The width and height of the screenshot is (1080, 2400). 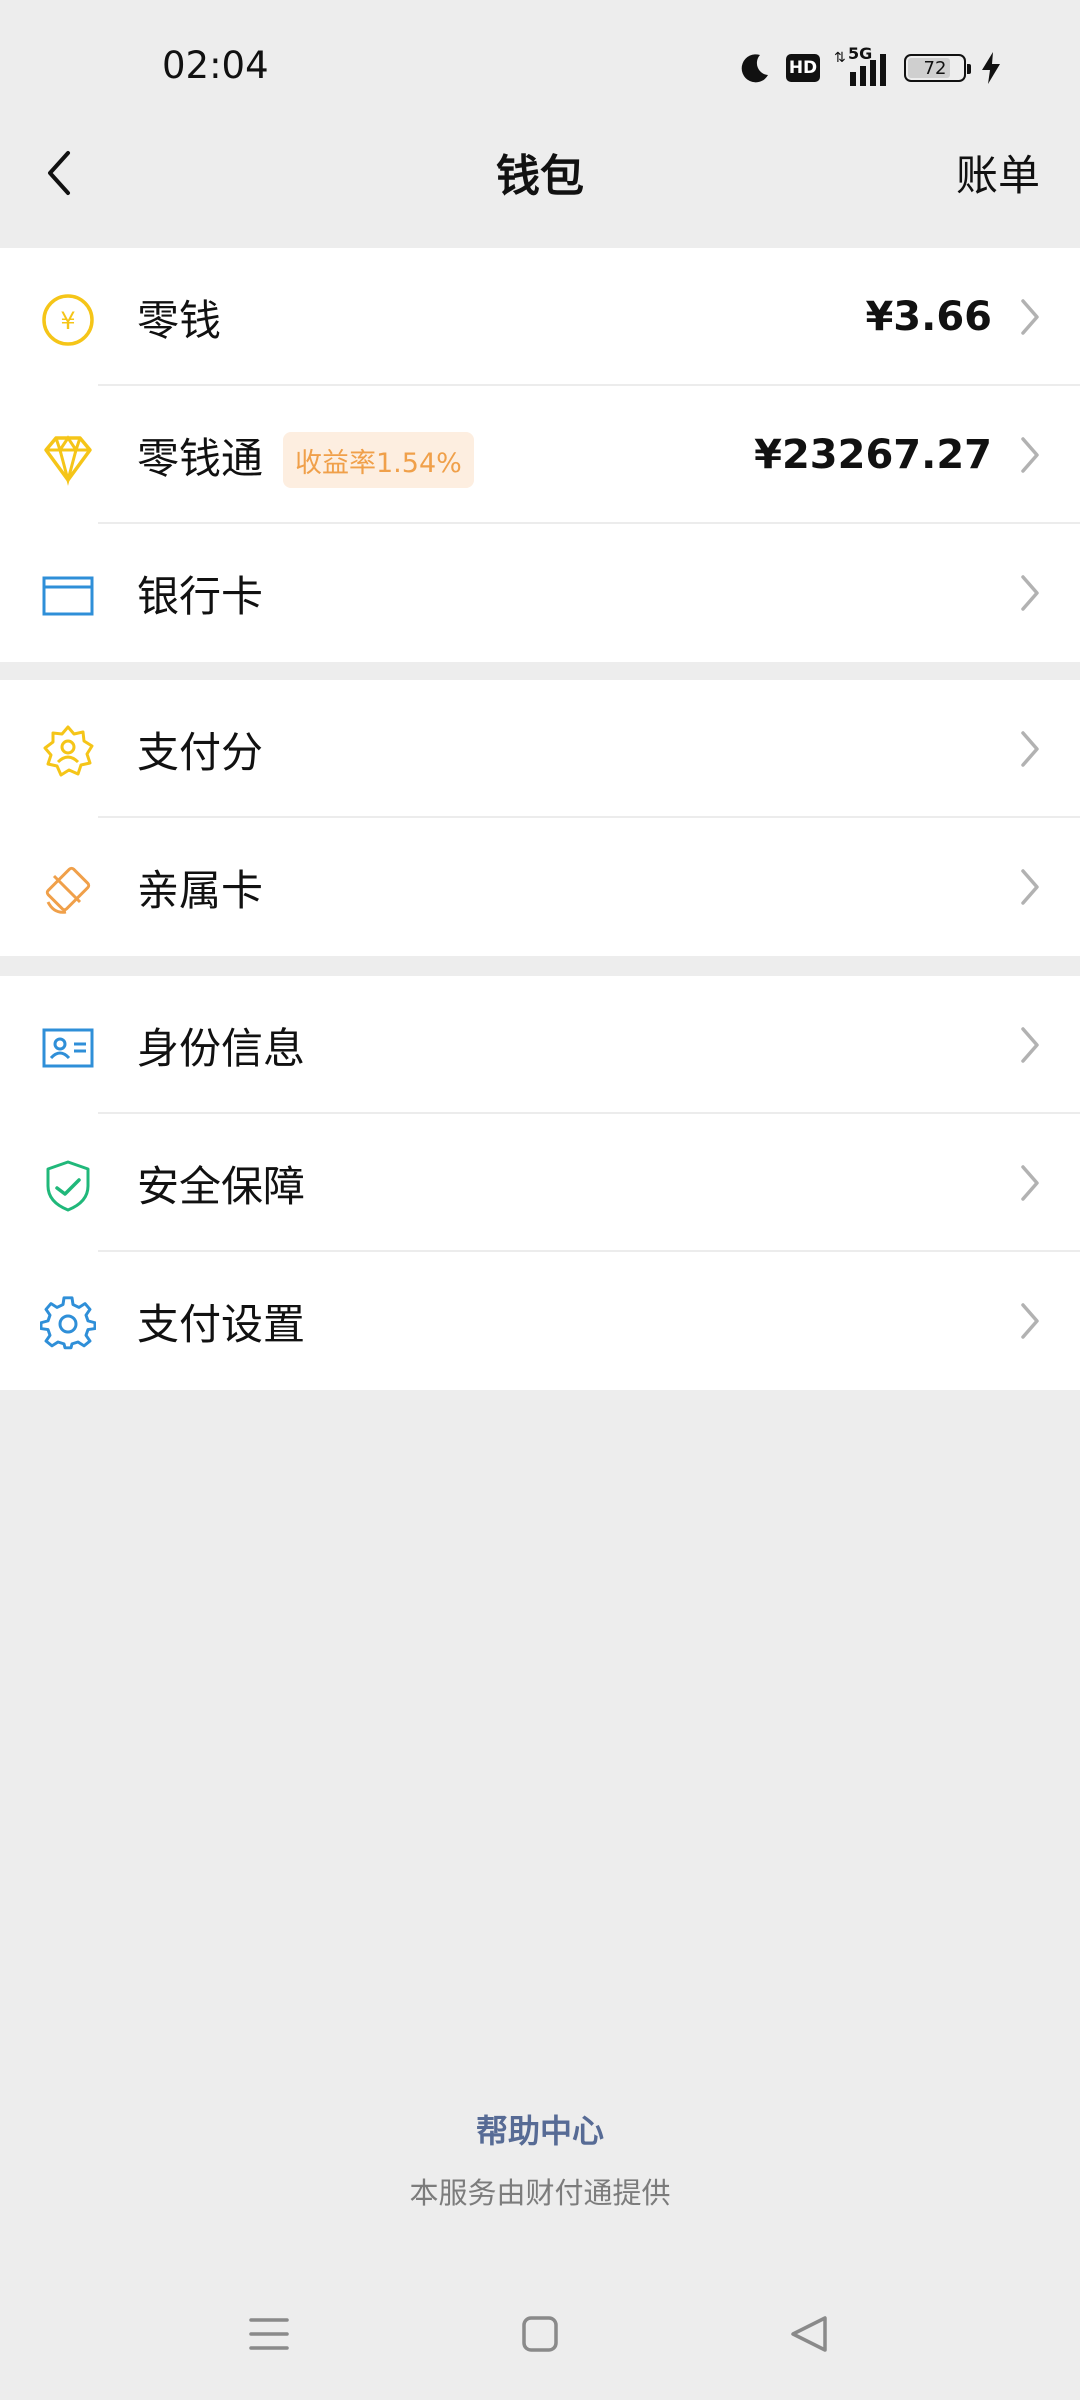 I want to click on wallet-group-services: 支付分 亲属卡, so click(x=540, y=818).